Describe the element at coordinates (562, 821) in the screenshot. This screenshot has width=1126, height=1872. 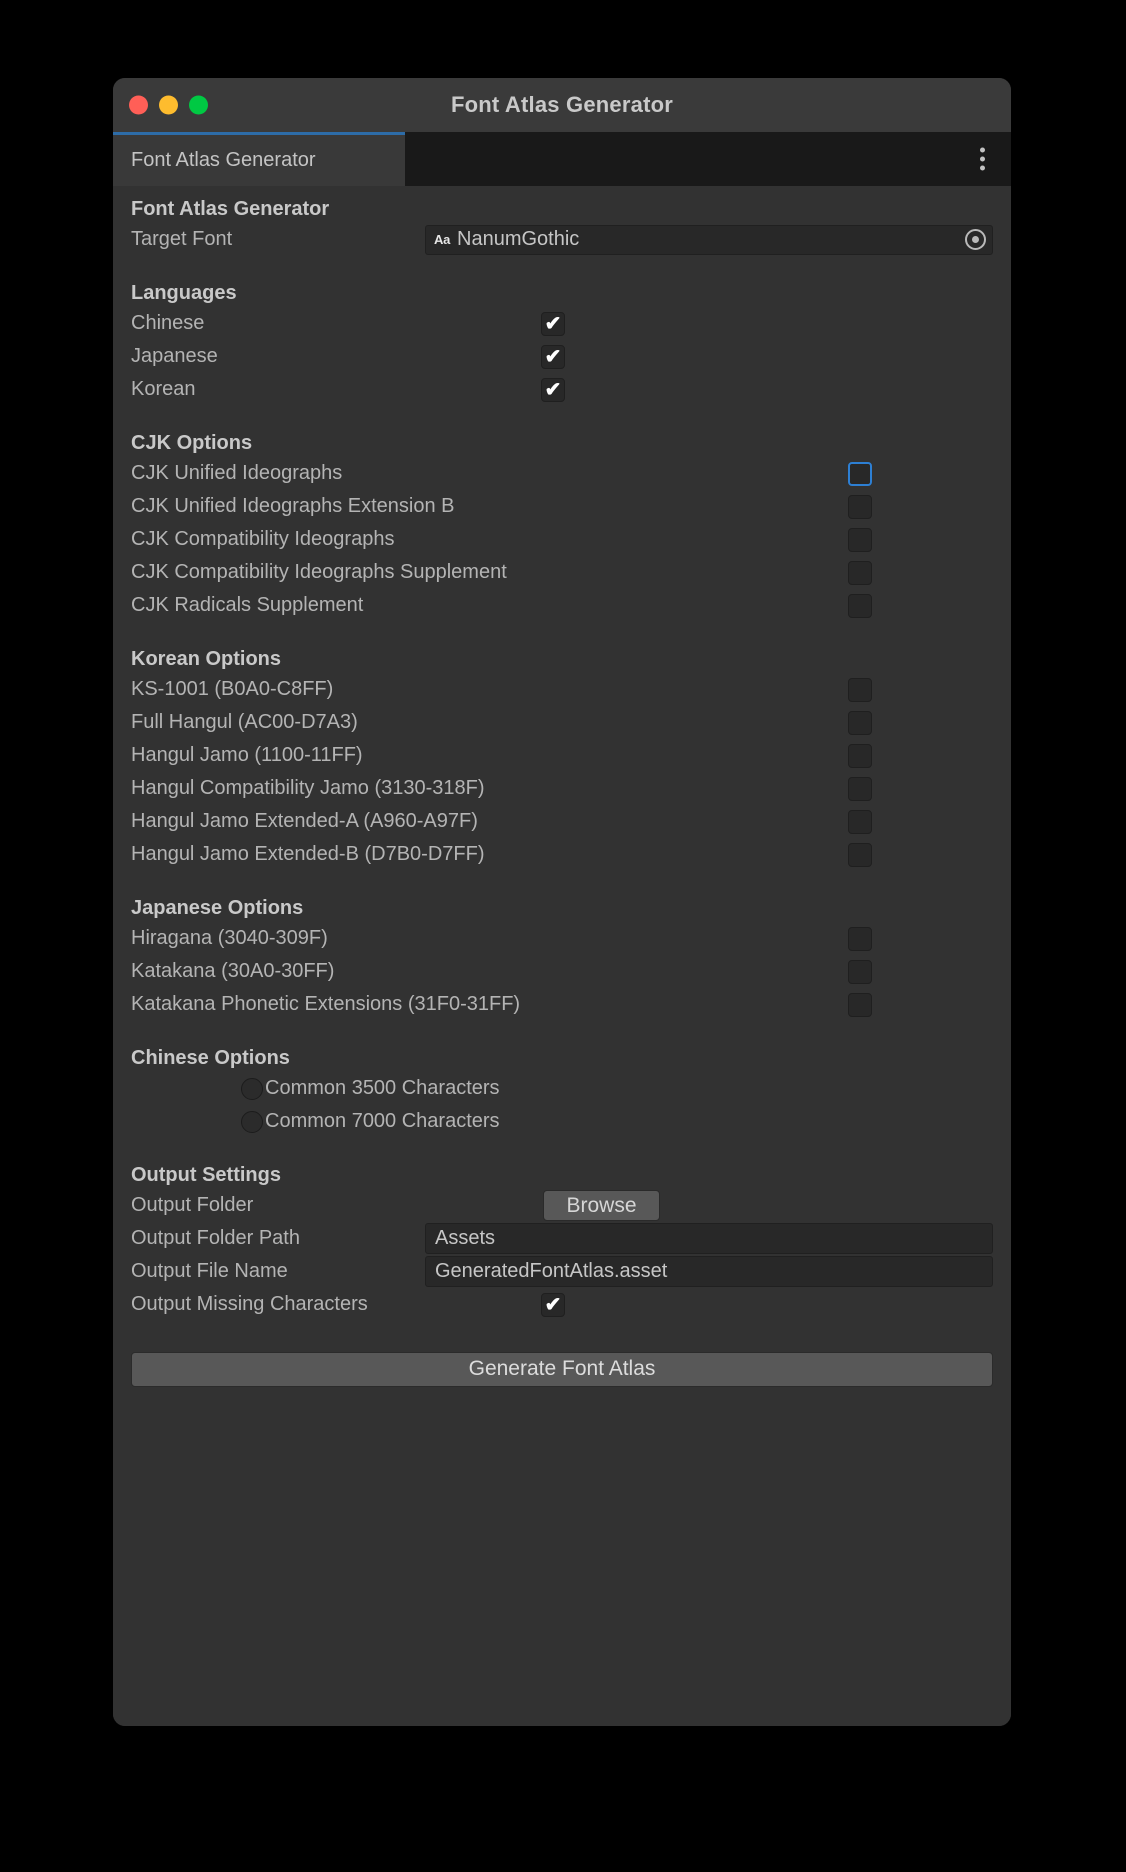
I see `korean-row-hangul-jamo-ext-a: Hangul Jamo Extended-A (A960-A97F)` at that location.